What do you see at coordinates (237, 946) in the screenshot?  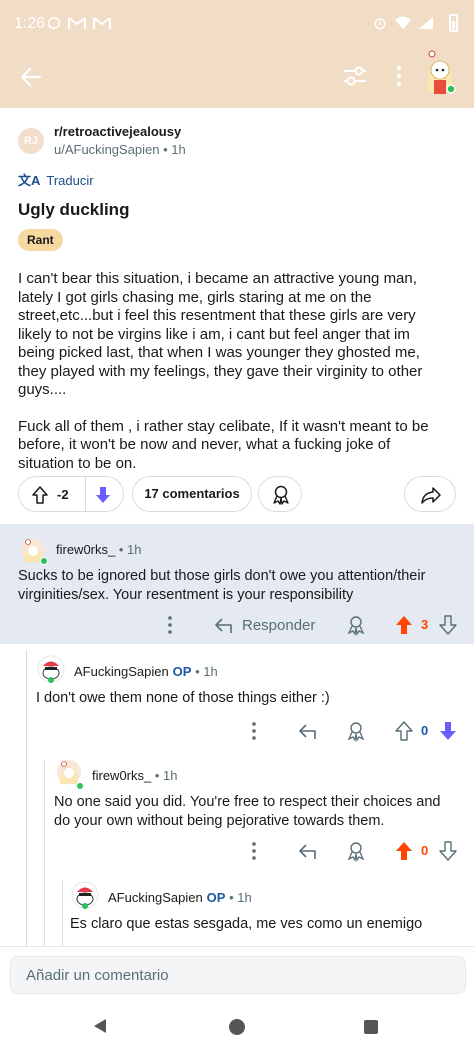 I see `composer-divider` at bounding box center [237, 946].